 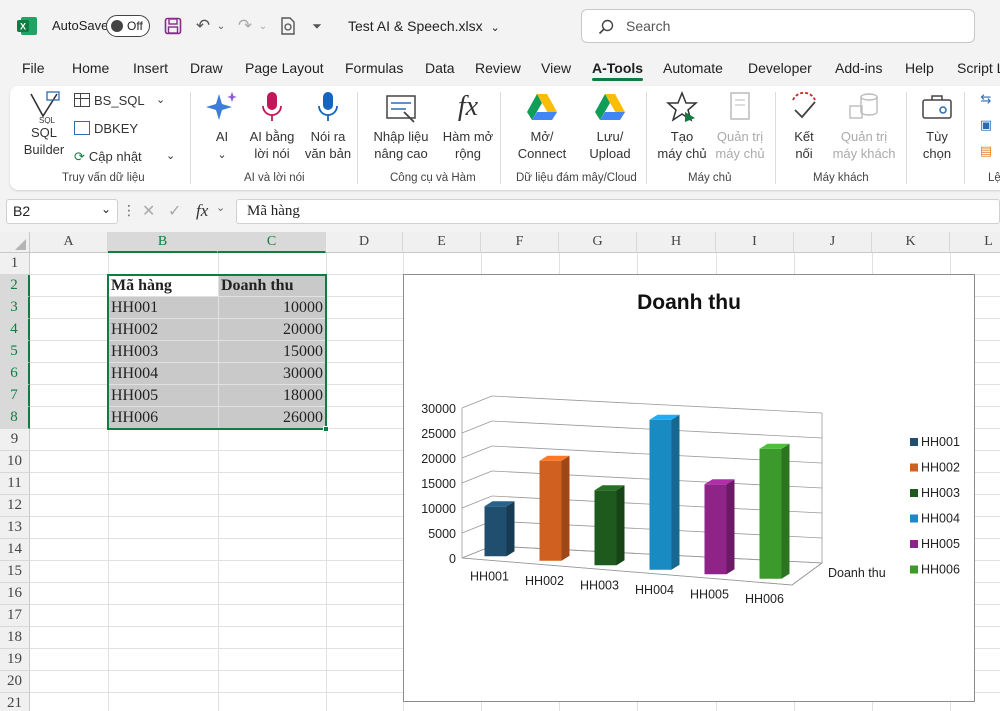 I want to click on group-label-ai: AI và lời nói, so click(x=274, y=178).